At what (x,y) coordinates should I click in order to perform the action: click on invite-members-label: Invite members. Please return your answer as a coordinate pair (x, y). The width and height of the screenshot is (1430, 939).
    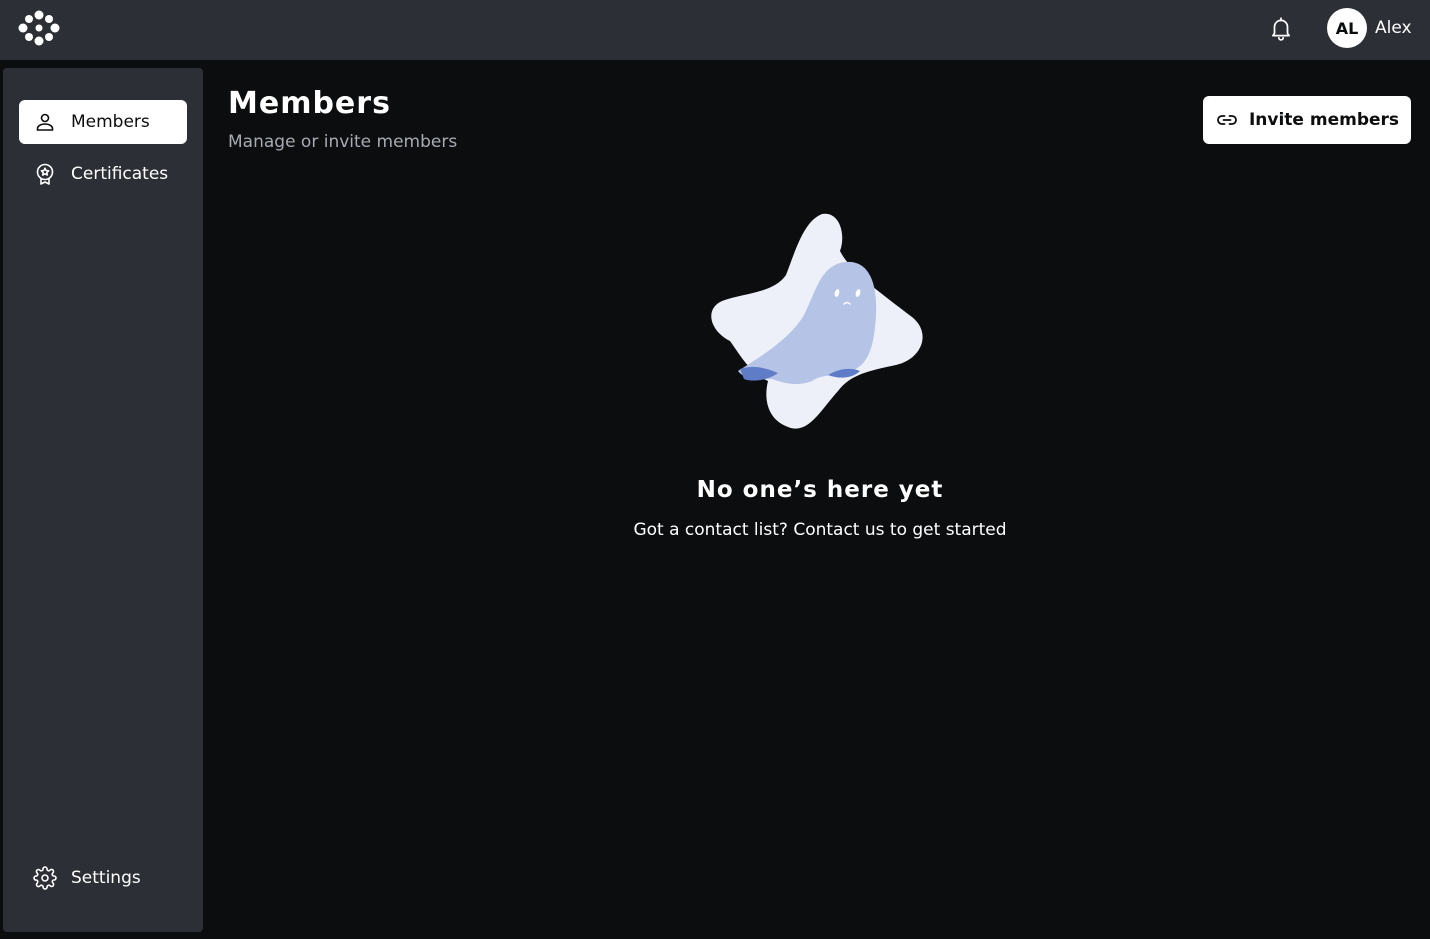
    Looking at the image, I should click on (1324, 120).